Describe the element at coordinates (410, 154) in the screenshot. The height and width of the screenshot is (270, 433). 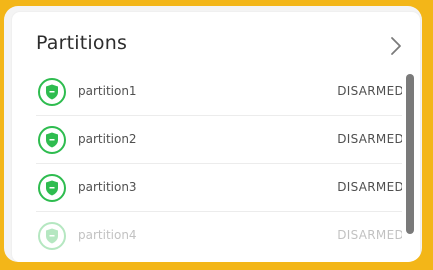
I see `scrollbar-thumb` at that location.